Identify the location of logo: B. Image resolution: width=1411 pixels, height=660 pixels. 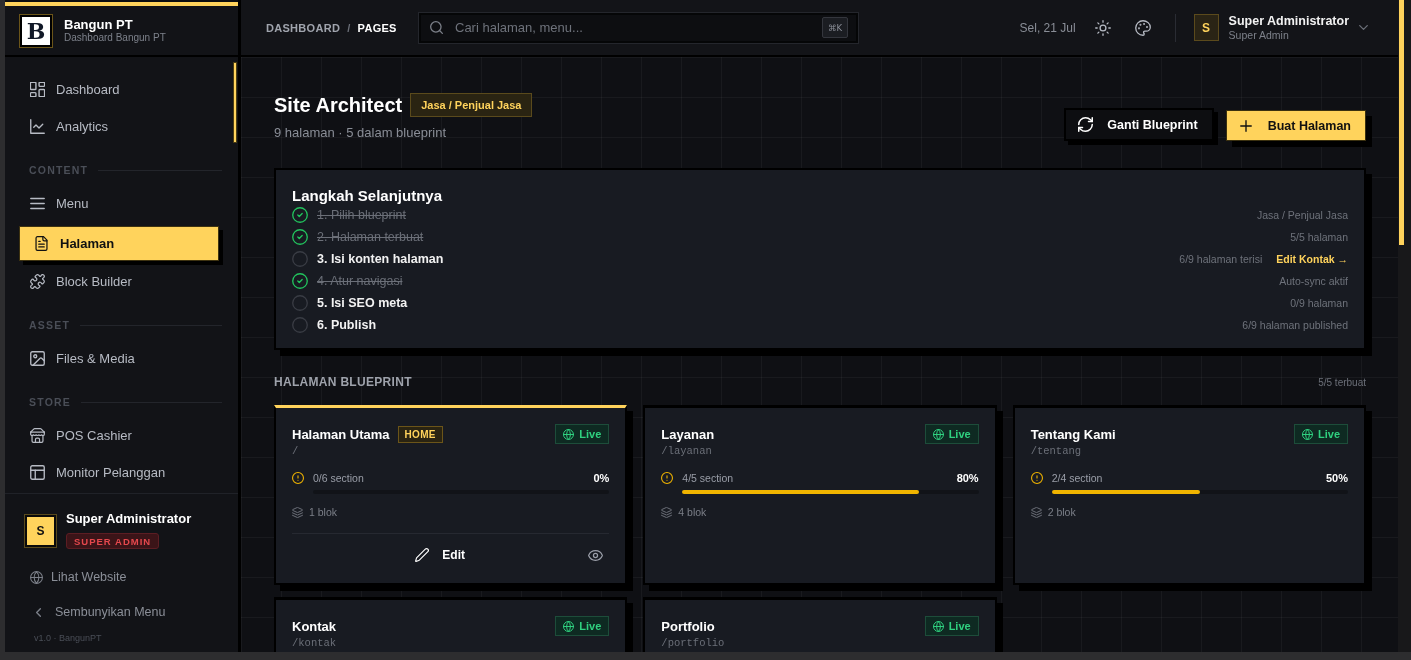
(36, 30).